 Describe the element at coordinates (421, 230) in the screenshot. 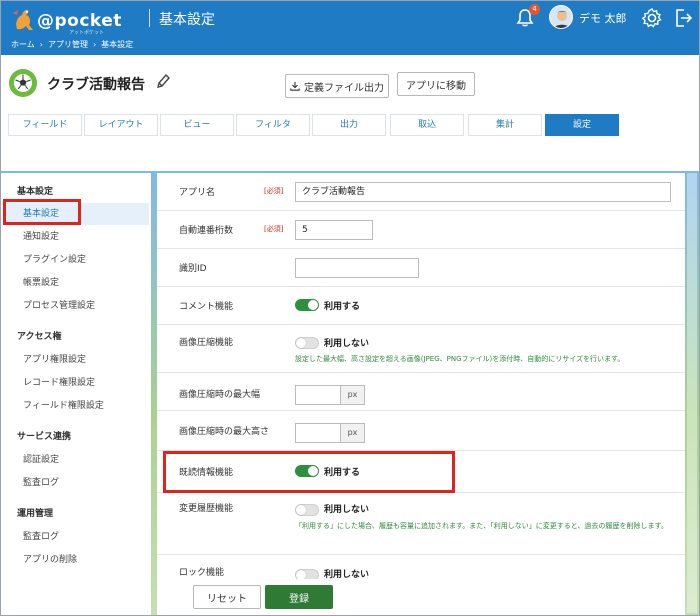

I see `row-auto-number: 自動連番桁数 [必須] 5` at that location.